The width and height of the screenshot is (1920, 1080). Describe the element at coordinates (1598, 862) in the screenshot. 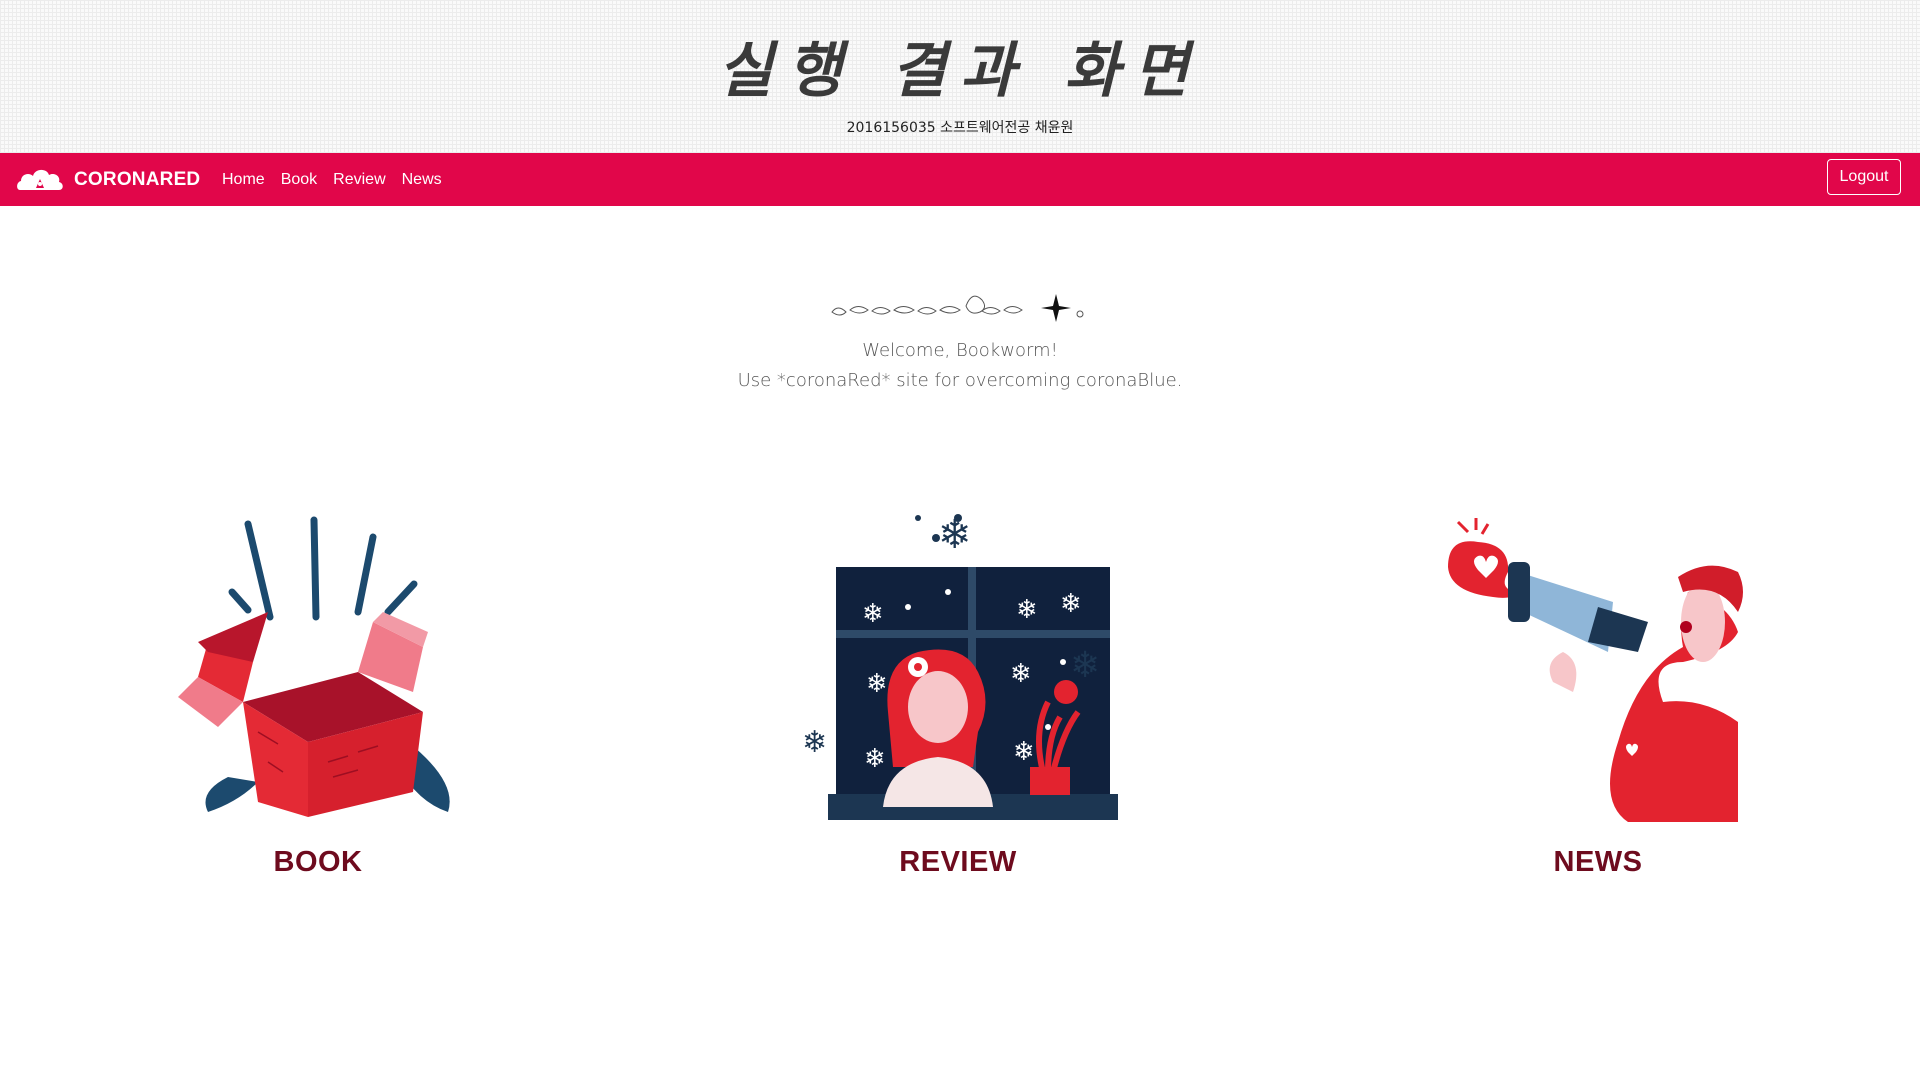

I see `news-card-label: NEWS` at that location.